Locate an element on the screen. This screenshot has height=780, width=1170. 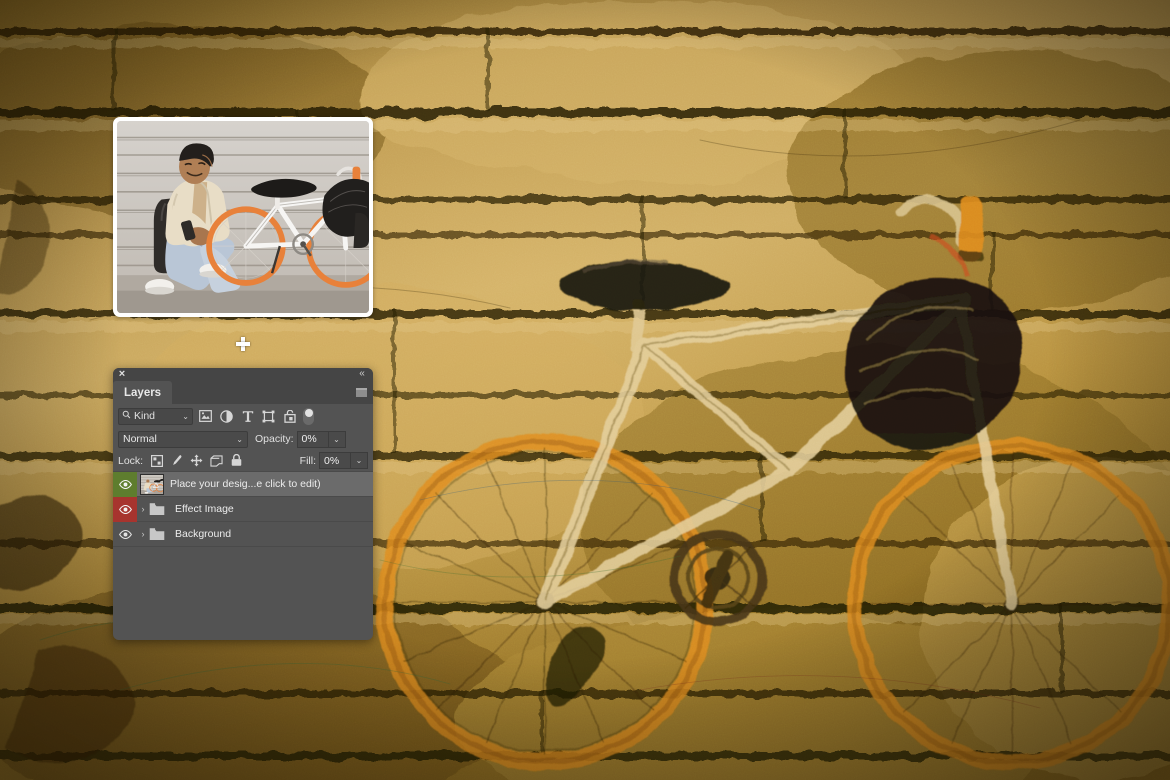
search-icon is located at coordinates (126, 416).